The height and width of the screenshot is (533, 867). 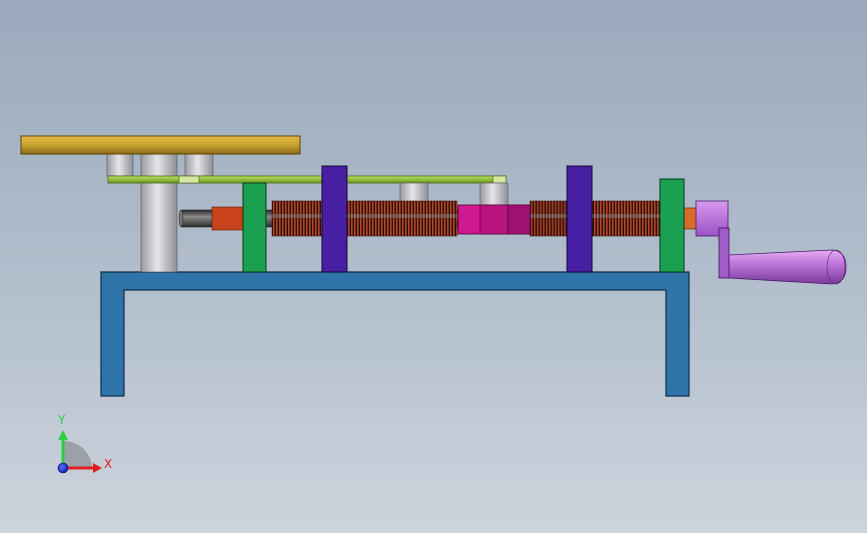 What do you see at coordinates (787, 267) in the screenshot?
I see `crank-handle` at bounding box center [787, 267].